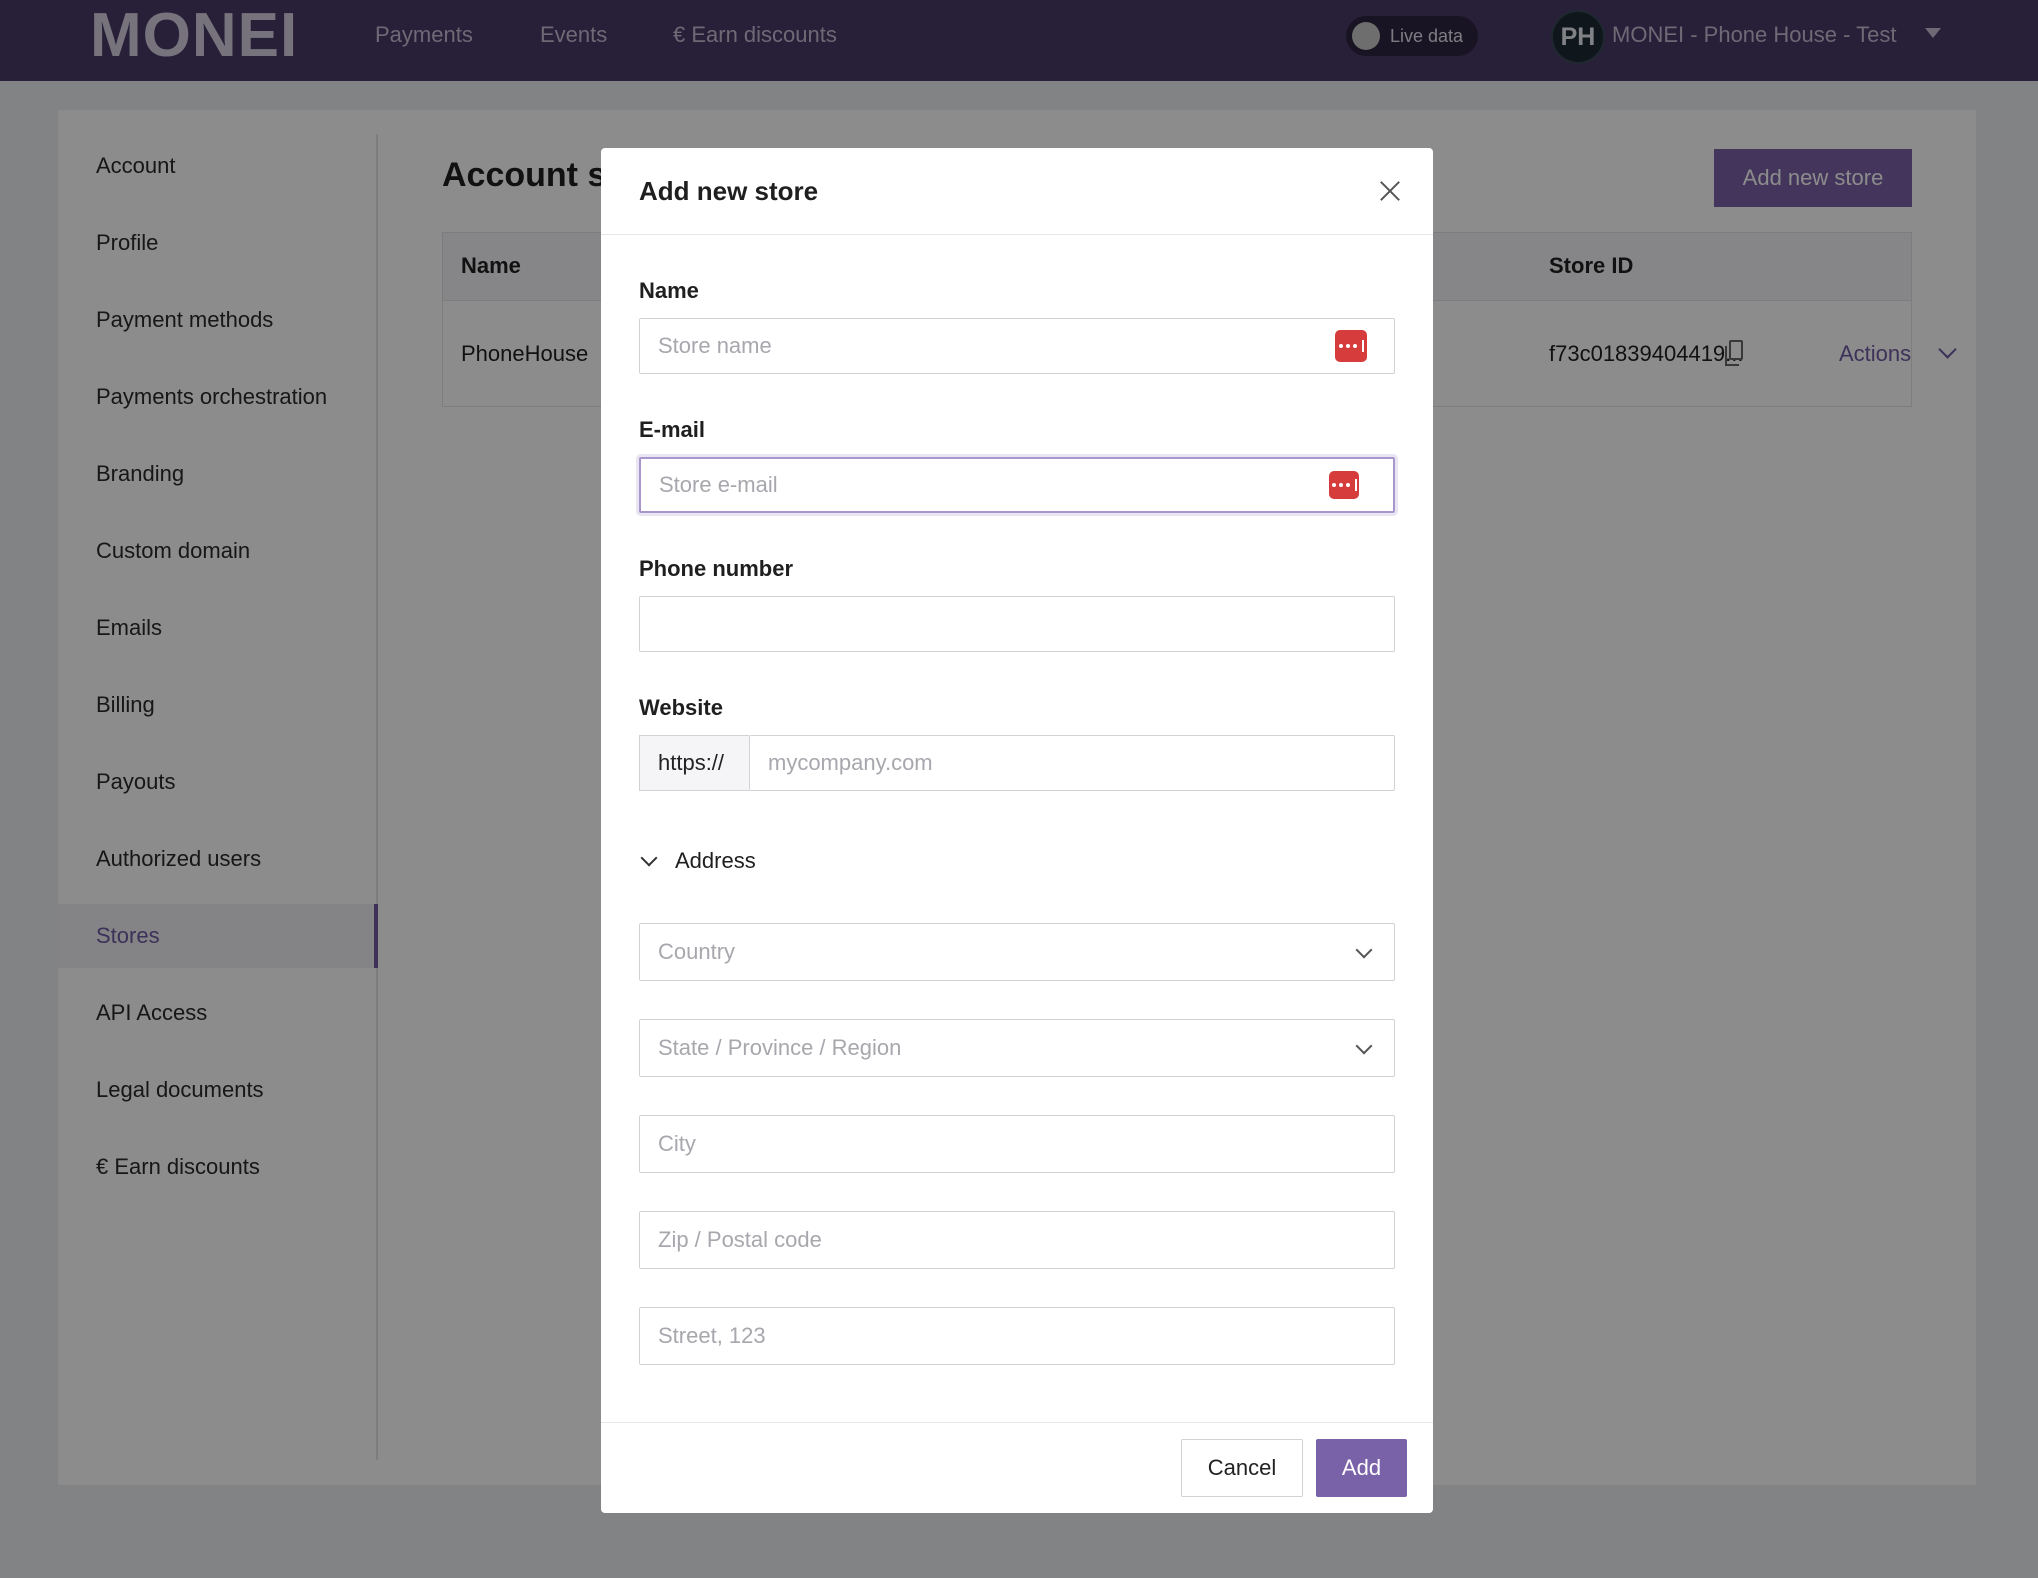 The height and width of the screenshot is (1578, 2038). Describe the element at coordinates (1017, 1048) in the screenshot. I see `state-select: State / Province / Region` at that location.